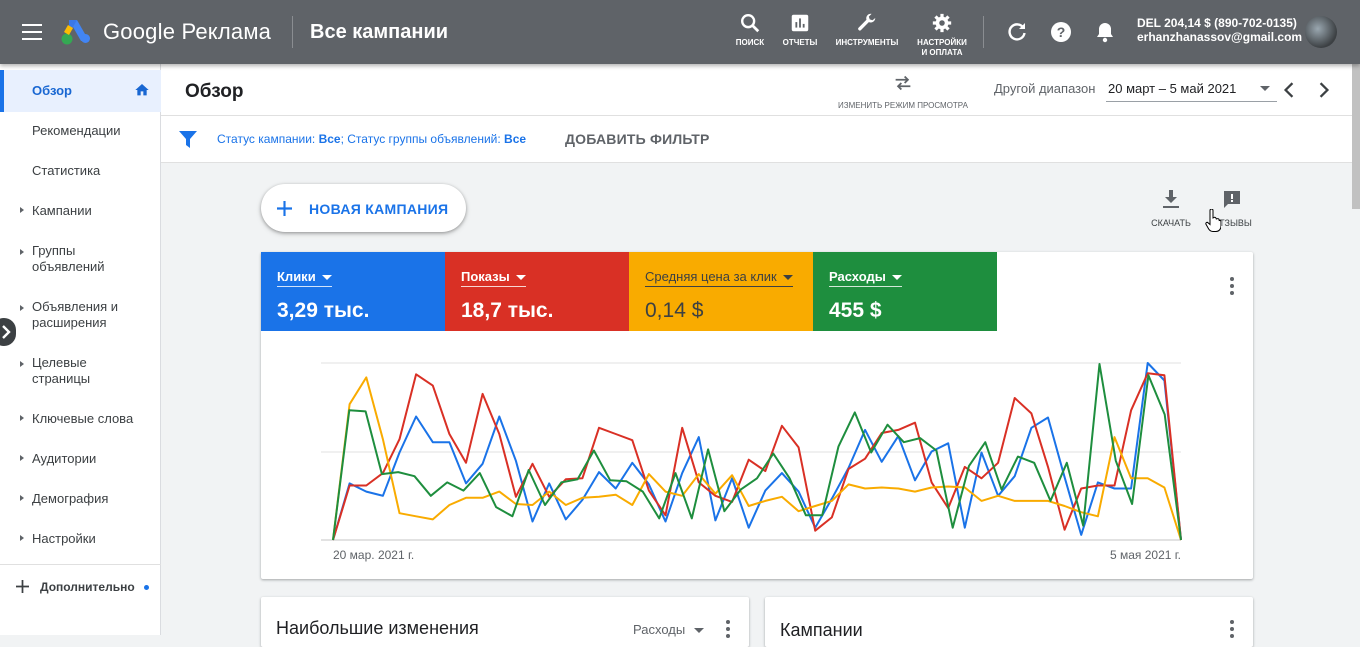 This screenshot has width=1360, height=647. What do you see at coordinates (942, 42) in the screenshot?
I see `settings-label-1: НАСТРОЙКИ` at bounding box center [942, 42].